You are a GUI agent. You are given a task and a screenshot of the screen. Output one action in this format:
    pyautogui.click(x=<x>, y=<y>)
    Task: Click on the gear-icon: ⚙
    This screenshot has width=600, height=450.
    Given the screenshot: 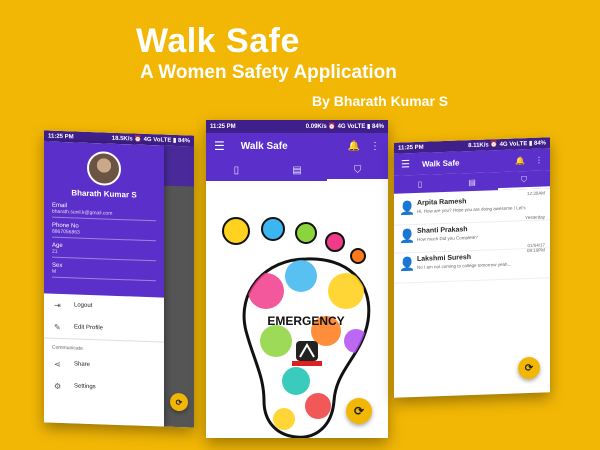 What is the action you would take?
    pyautogui.click(x=58, y=386)
    